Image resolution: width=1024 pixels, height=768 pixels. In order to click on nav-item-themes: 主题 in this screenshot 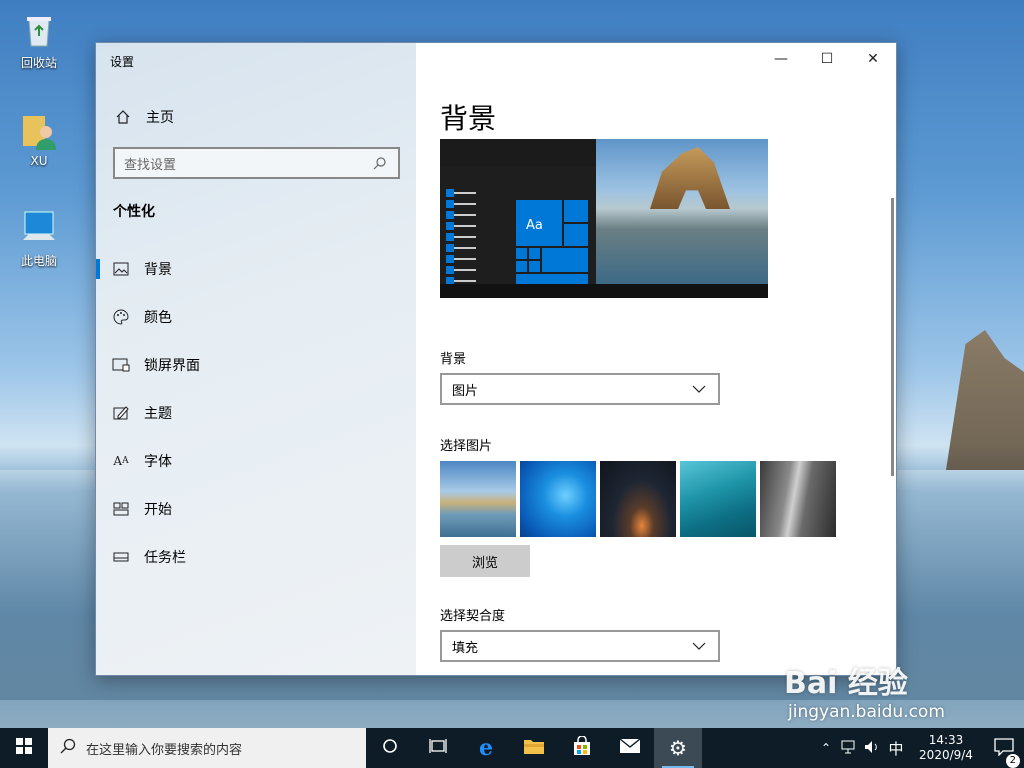, I will do `click(256, 413)`.